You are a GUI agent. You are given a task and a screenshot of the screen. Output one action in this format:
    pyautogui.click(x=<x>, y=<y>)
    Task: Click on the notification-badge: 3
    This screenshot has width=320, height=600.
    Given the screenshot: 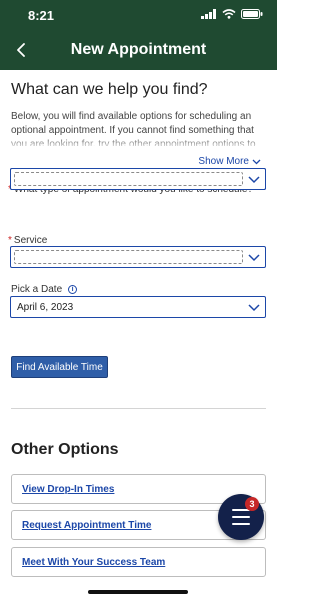 What is the action you would take?
    pyautogui.click(x=252, y=504)
    